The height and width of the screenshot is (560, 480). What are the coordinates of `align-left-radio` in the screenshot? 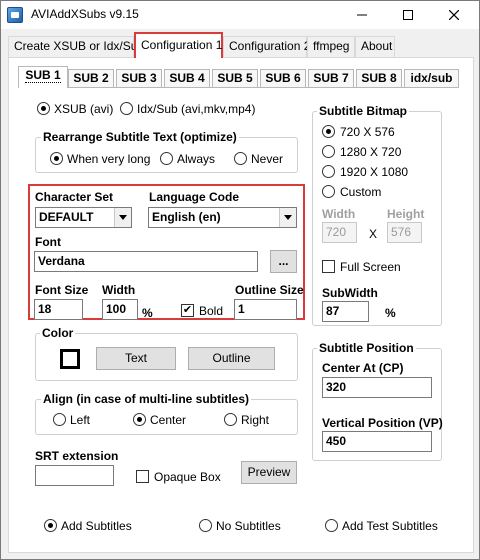 It's located at (59, 419).